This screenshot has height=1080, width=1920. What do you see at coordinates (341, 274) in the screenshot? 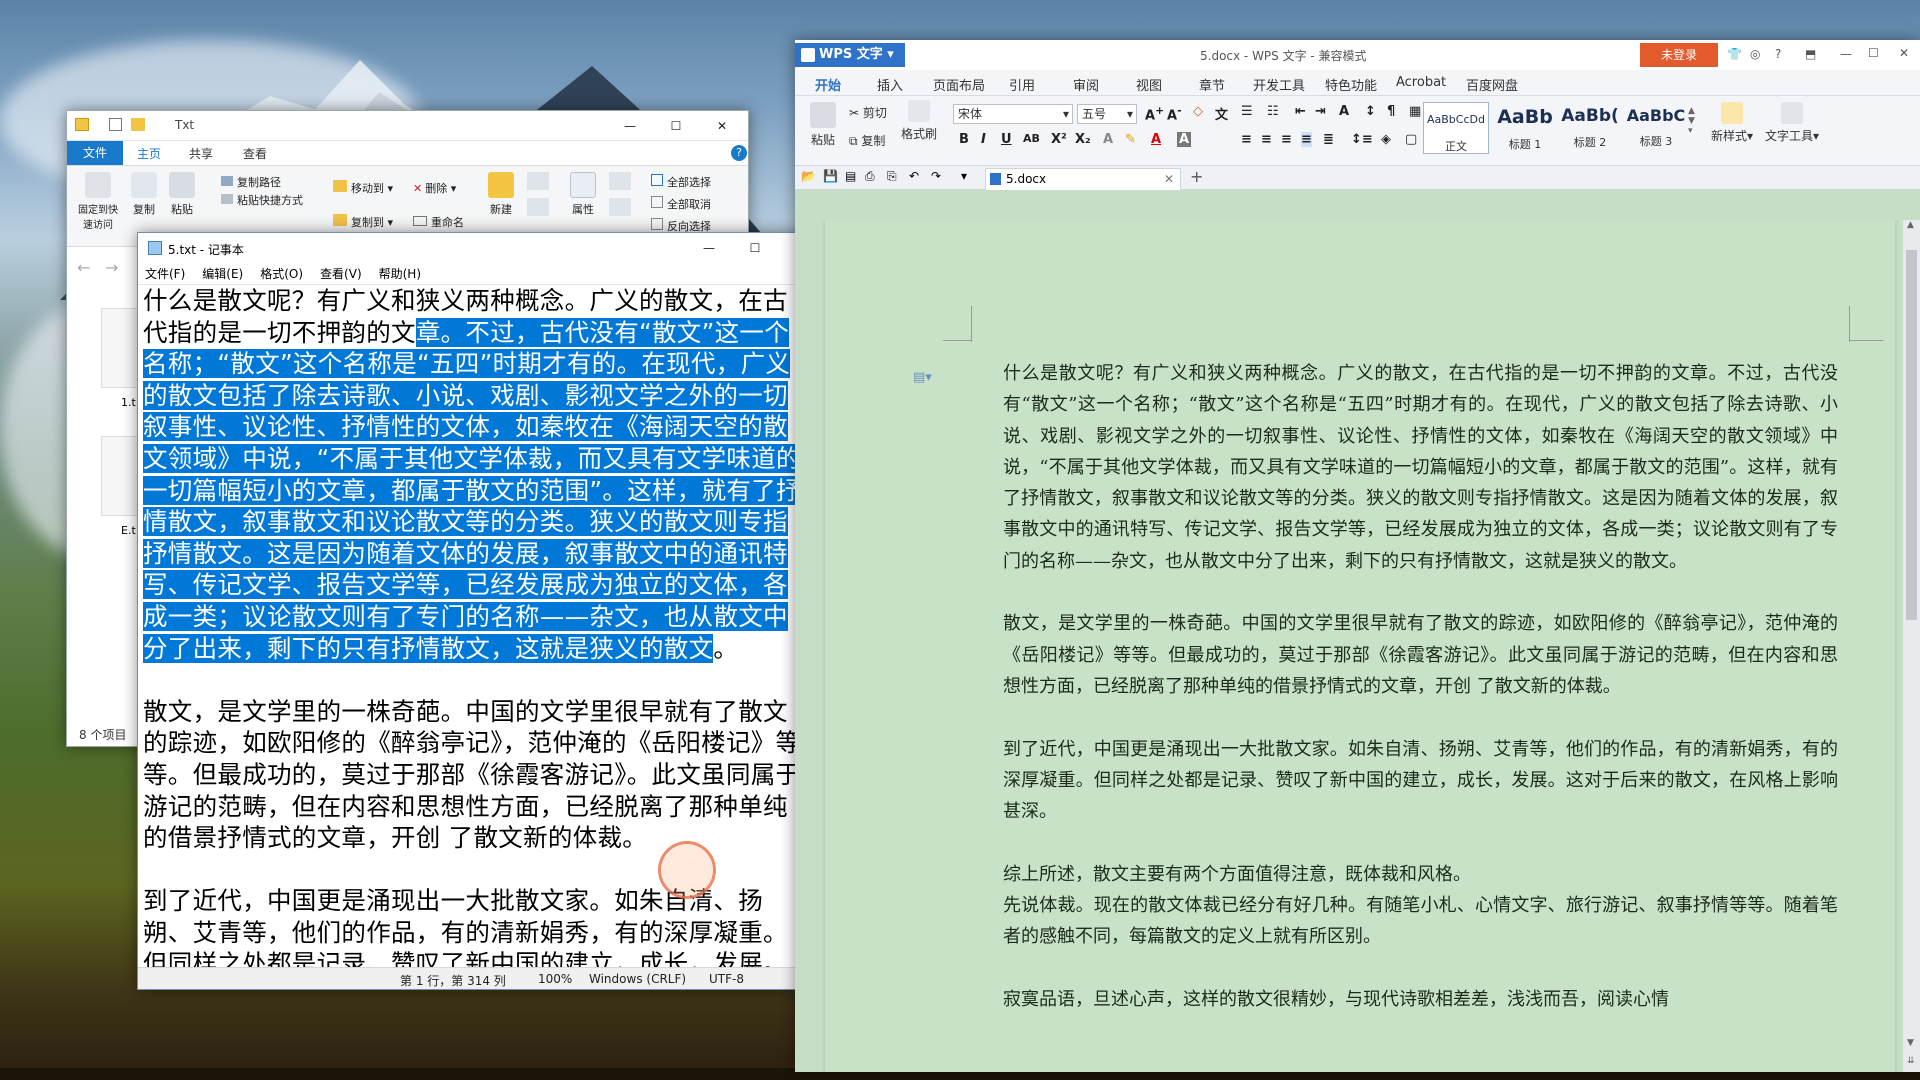
I see `menu-view: 查看(V)` at bounding box center [341, 274].